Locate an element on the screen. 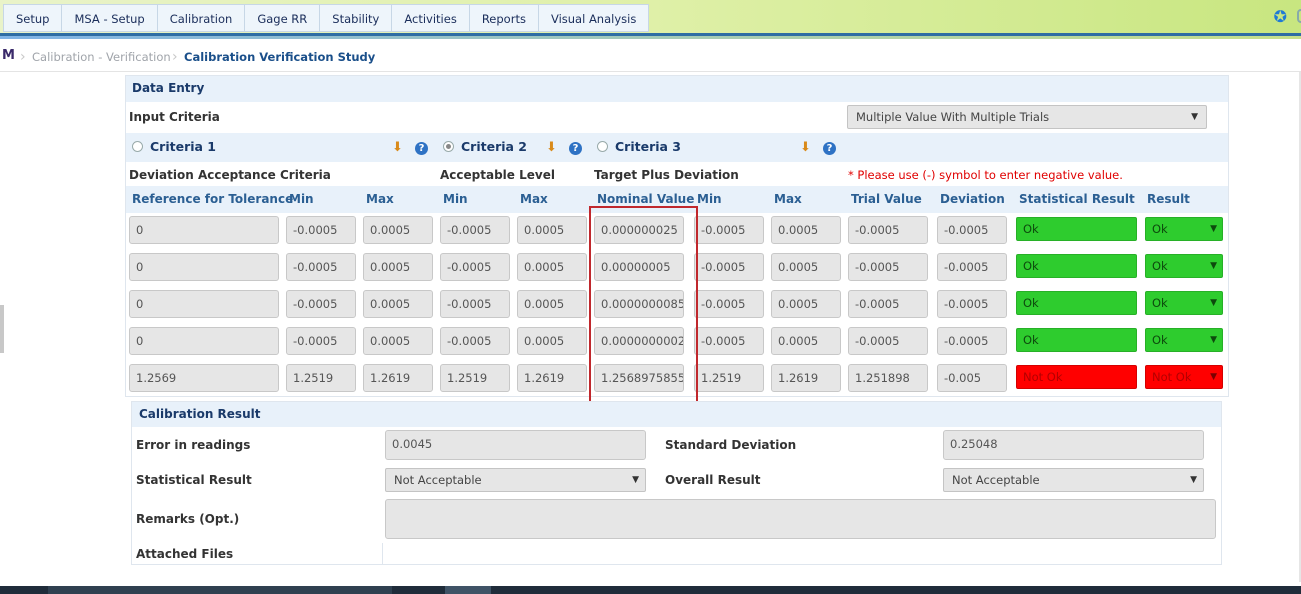 The width and height of the screenshot is (1301, 594). acceptable-max-field: 1.2619 is located at coordinates (552, 378).